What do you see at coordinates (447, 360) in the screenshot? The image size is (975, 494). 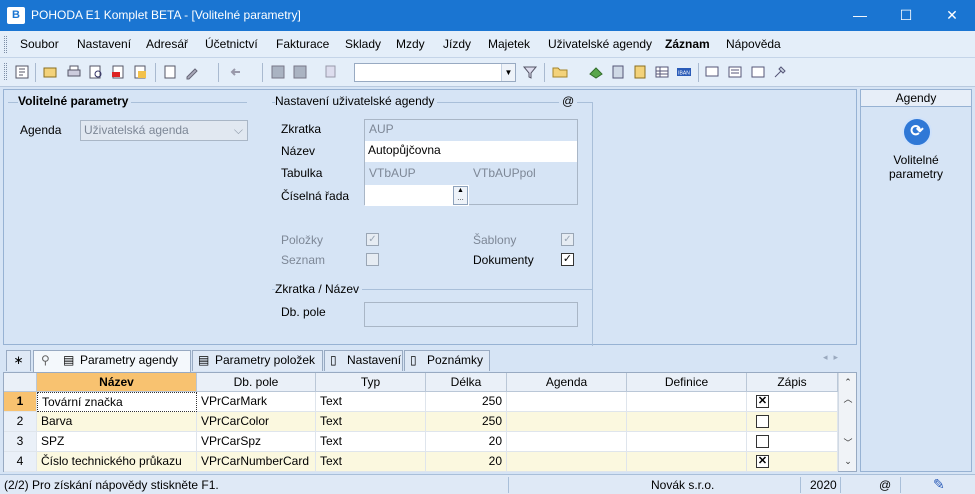 I see `tab-poznamky: ▯ Poznámky` at bounding box center [447, 360].